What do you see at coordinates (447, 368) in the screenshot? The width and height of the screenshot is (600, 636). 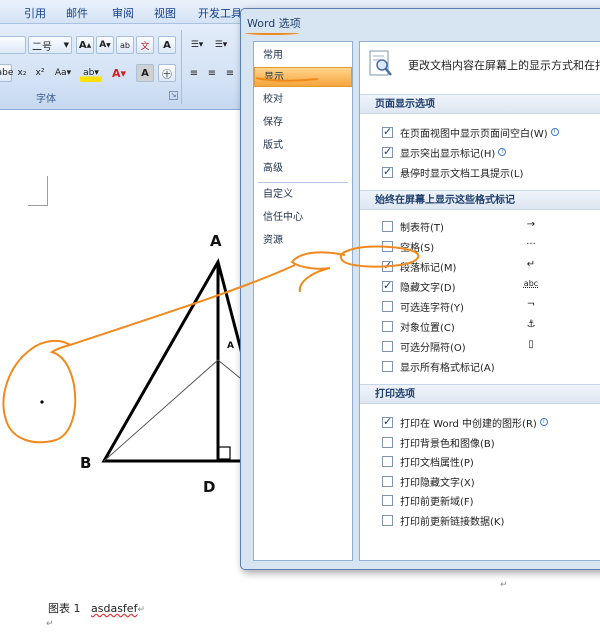 I see `option-label: 显示所有格式标记(A)` at bounding box center [447, 368].